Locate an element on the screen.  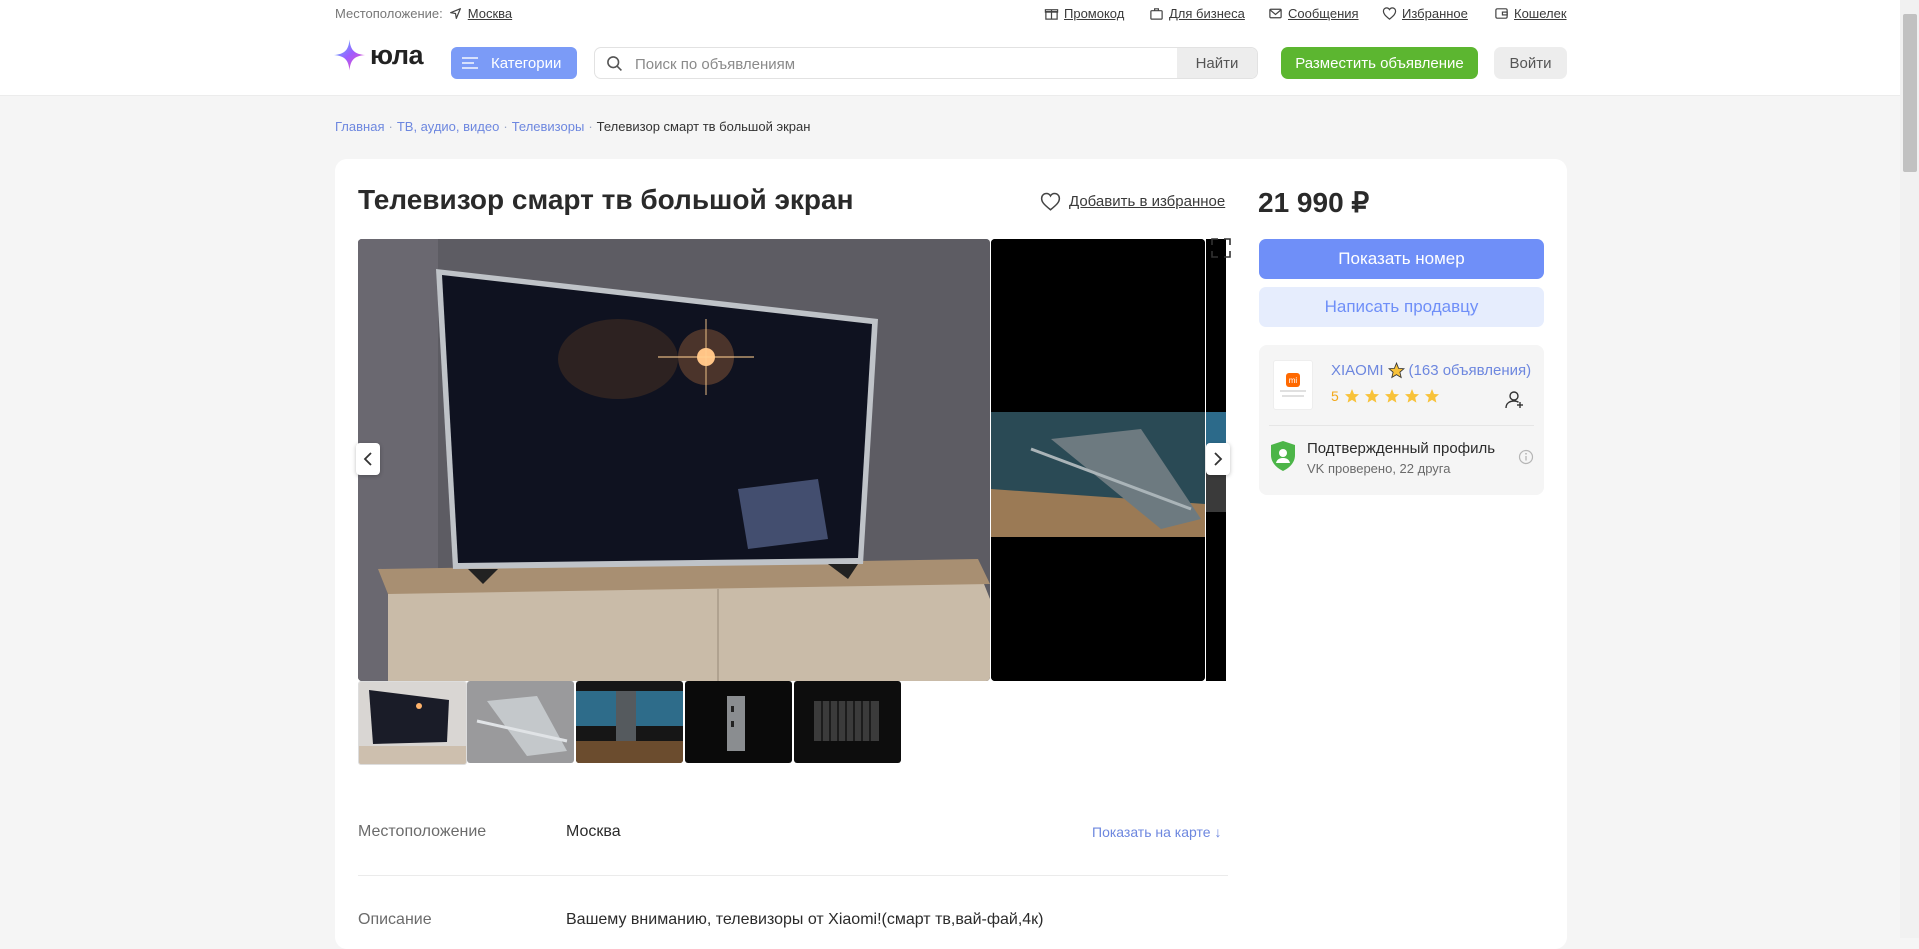
post-ad-button: Разместить объявление is located at coordinates (1379, 63).